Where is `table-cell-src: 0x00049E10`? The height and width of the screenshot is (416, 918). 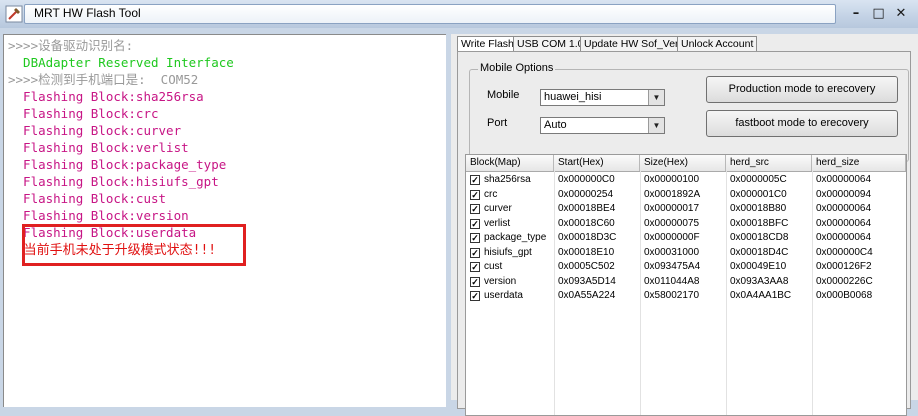 table-cell-src: 0x00049E10 is located at coordinates (758, 266).